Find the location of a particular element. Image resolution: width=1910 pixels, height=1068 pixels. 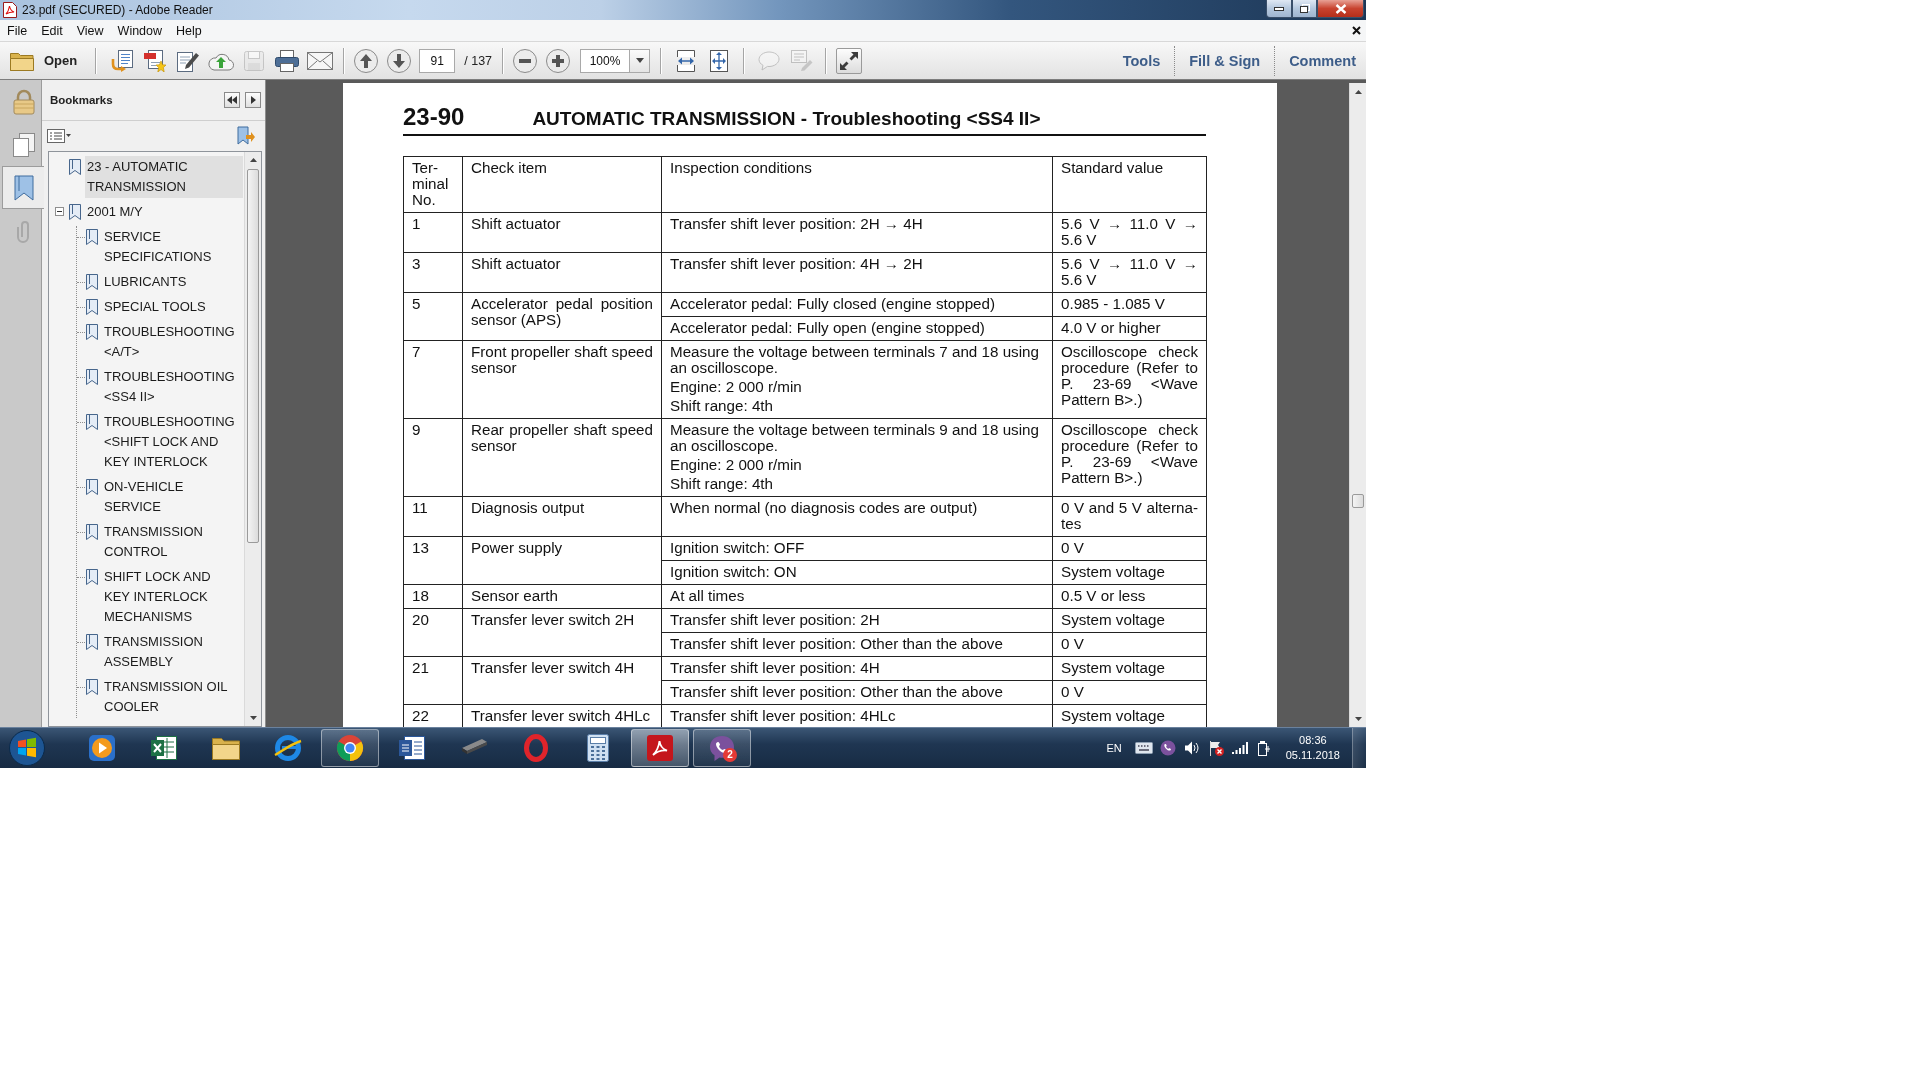

minus-box-icon is located at coordinates (59, 211).